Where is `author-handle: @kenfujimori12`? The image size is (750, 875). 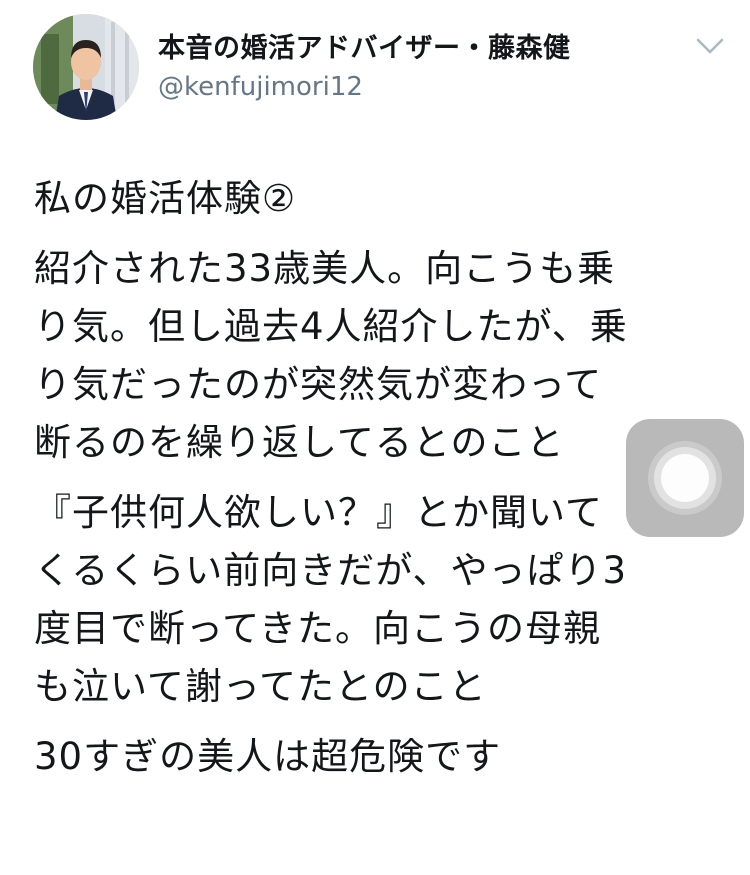
author-handle: @kenfujimori12 is located at coordinates (260, 87).